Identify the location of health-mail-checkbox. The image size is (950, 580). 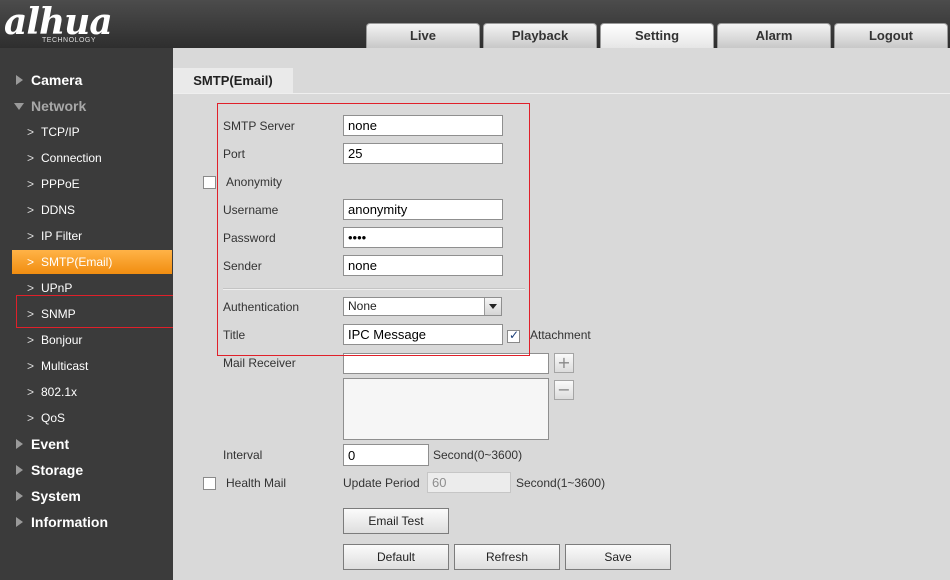
(209, 483).